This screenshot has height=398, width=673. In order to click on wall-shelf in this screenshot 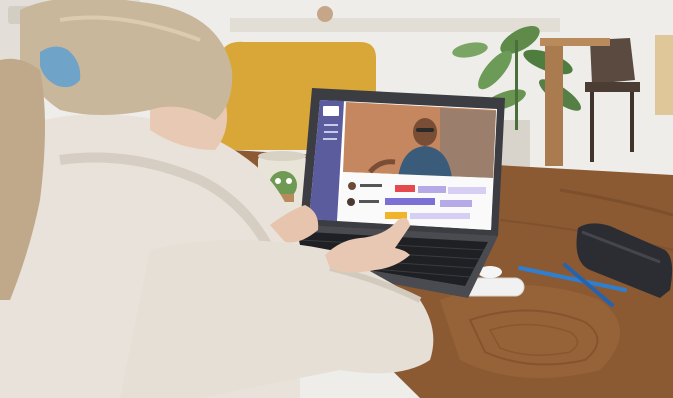, I will do `click(395, 25)`.